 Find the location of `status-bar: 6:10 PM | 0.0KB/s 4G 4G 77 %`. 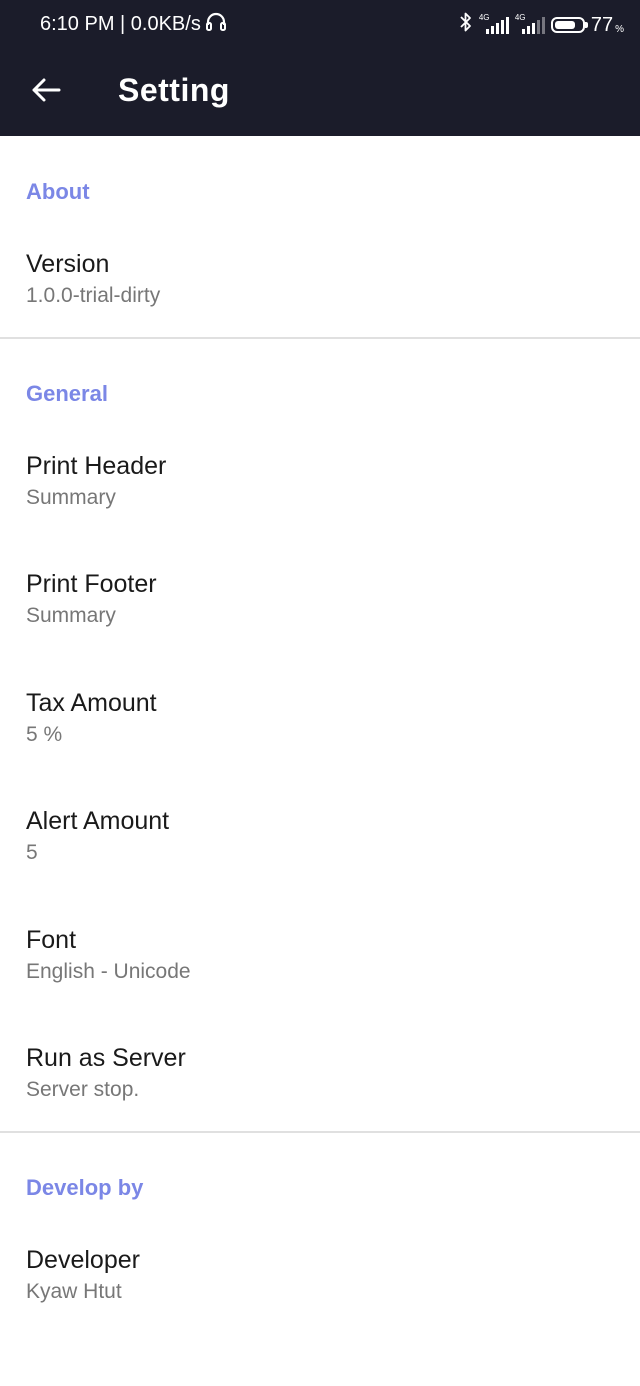

status-bar: 6:10 PM | 0.0KB/s 4G 4G 77 % is located at coordinates (320, 22).